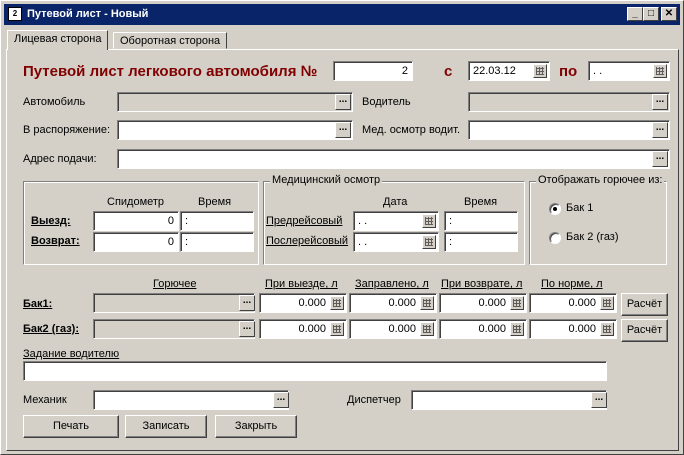 The width and height of the screenshot is (684, 455). What do you see at coordinates (572, 284) in the screenshot?
I see `fuel-col-norm: По норме, л` at bounding box center [572, 284].